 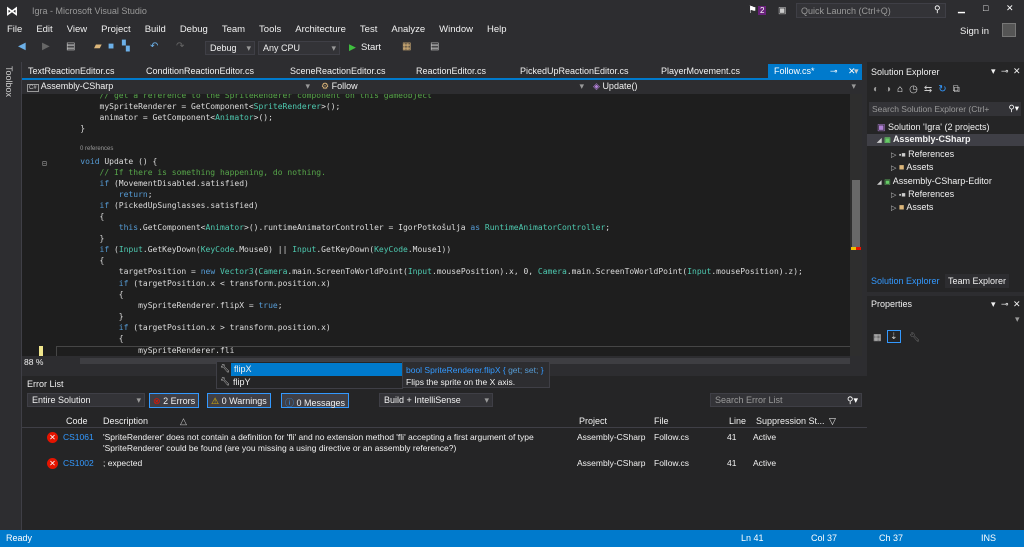 What do you see at coordinates (352, 47) in the screenshot?
I see `play-icon: ▶` at bounding box center [352, 47].